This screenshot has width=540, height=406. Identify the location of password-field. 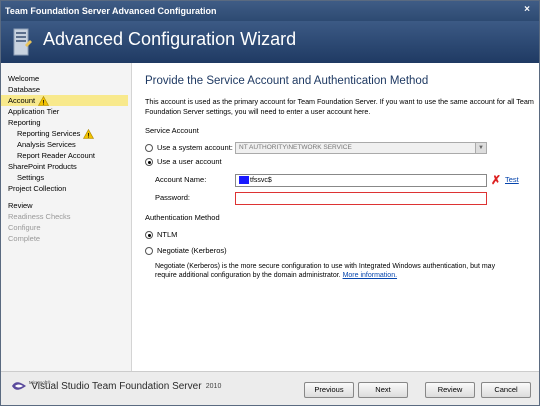
(361, 198).